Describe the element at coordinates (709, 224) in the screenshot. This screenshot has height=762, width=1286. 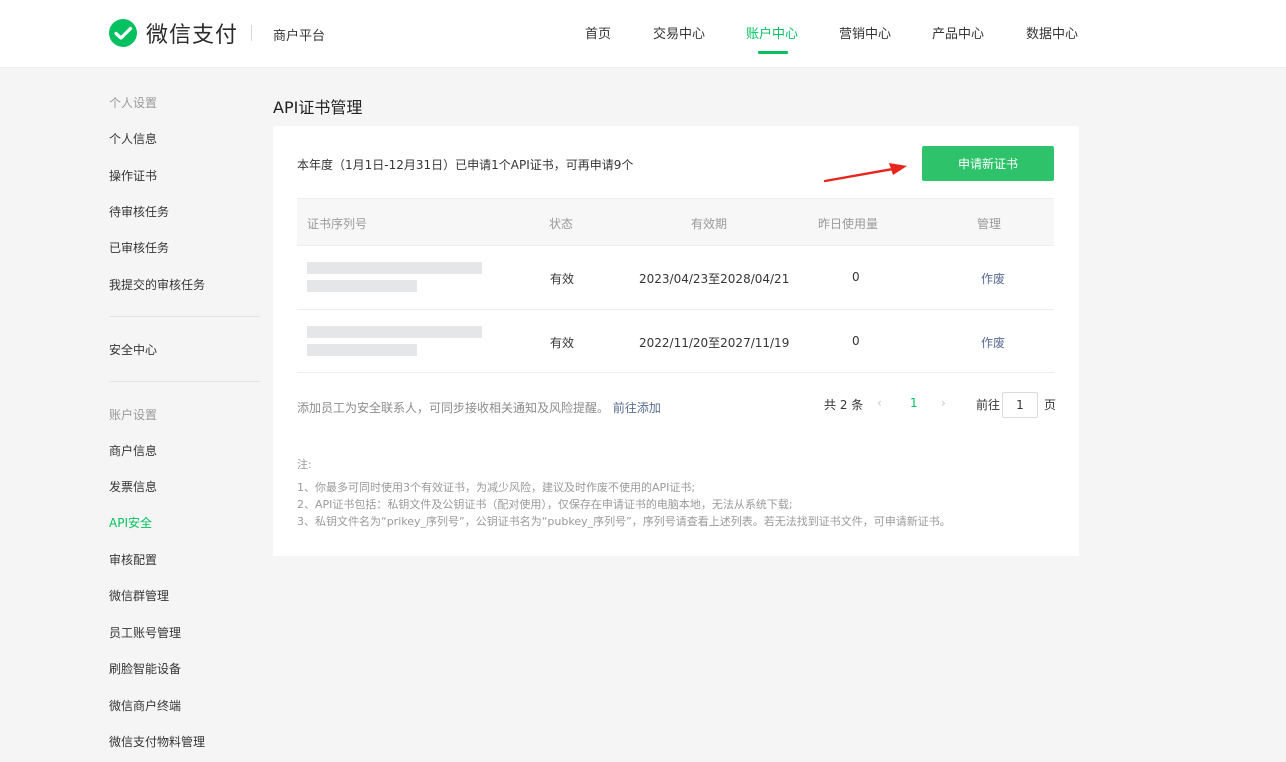
I see `header-validity: 有效期` at that location.